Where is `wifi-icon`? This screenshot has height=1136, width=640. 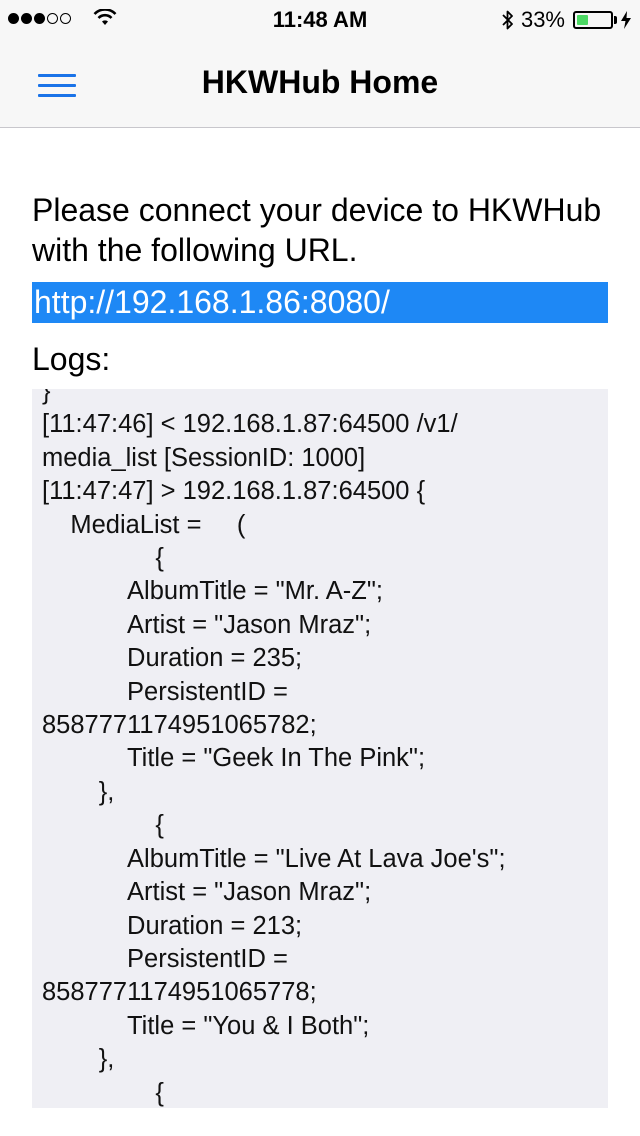
wifi-icon is located at coordinates (105, 17).